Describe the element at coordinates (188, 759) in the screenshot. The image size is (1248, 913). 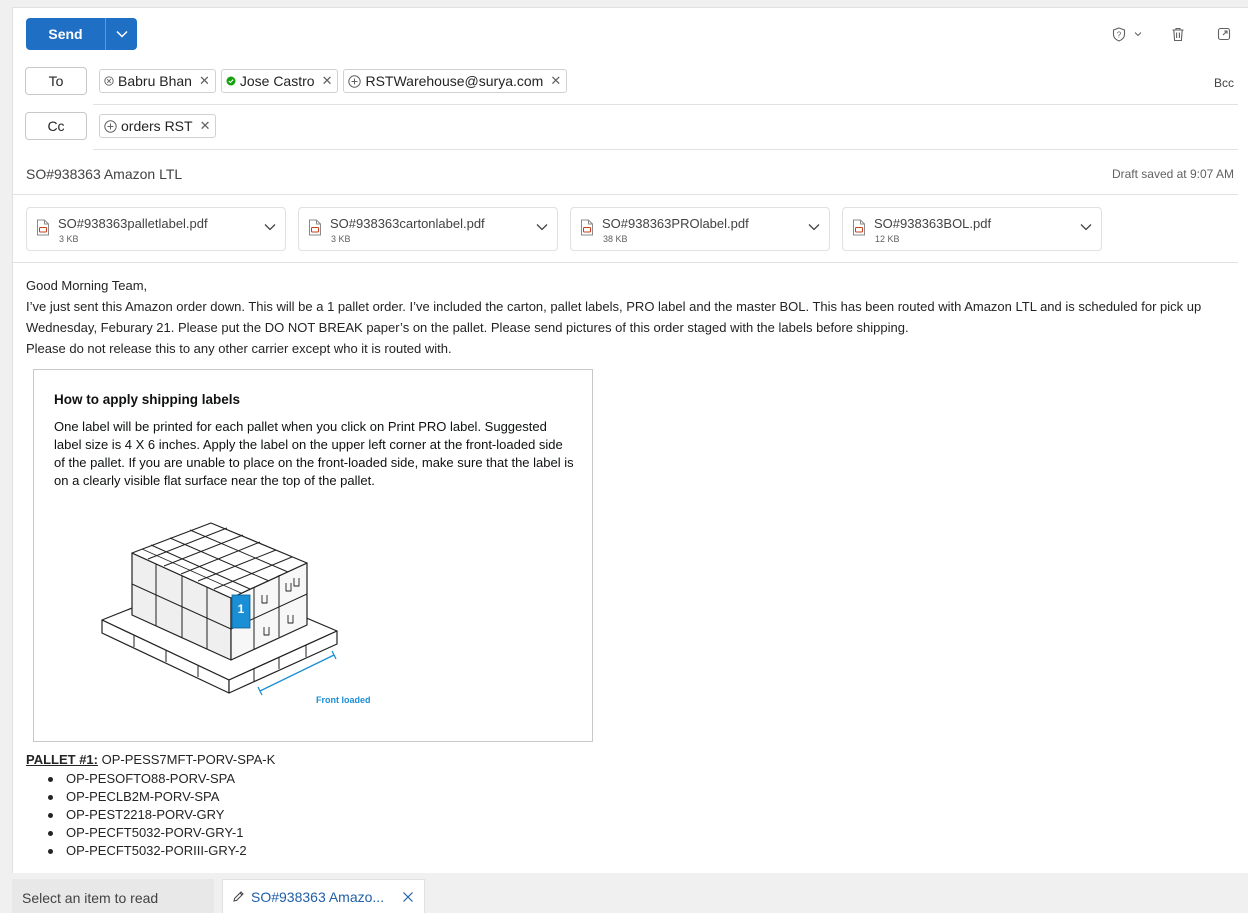
I see `pallet-id: OP-PESS7MFT-PORV-SPA-K` at that location.